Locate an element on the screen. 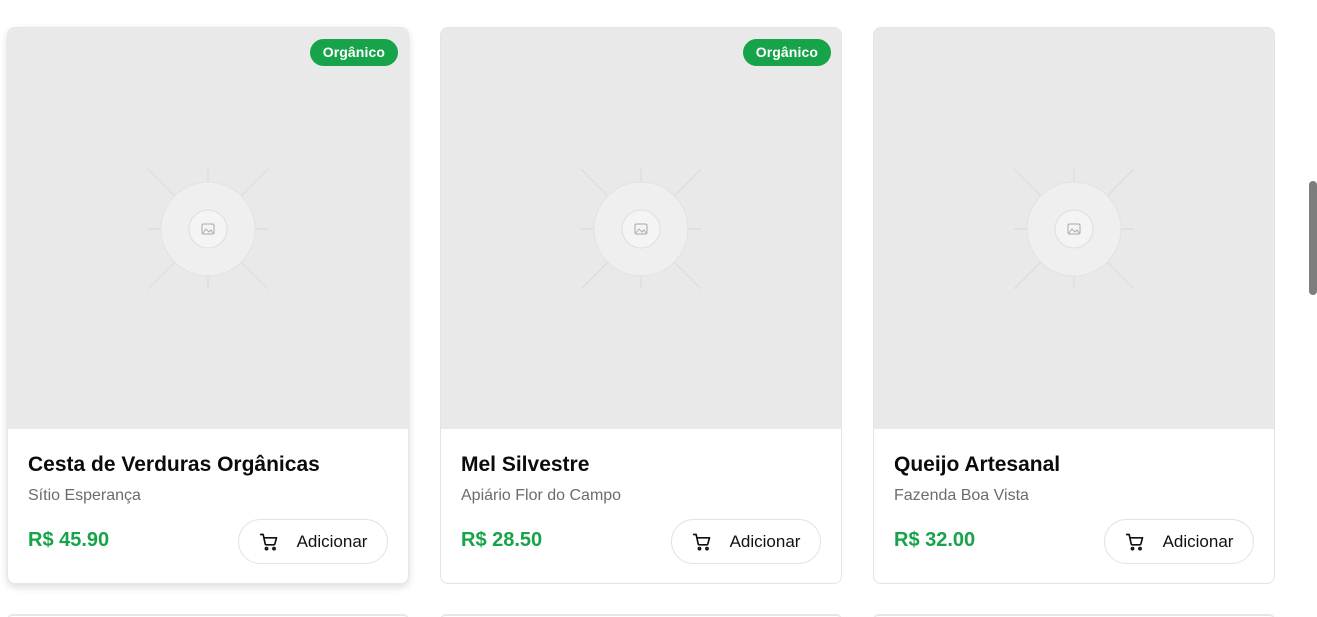  product-price: R$ 45.90 is located at coordinates (69, 540).